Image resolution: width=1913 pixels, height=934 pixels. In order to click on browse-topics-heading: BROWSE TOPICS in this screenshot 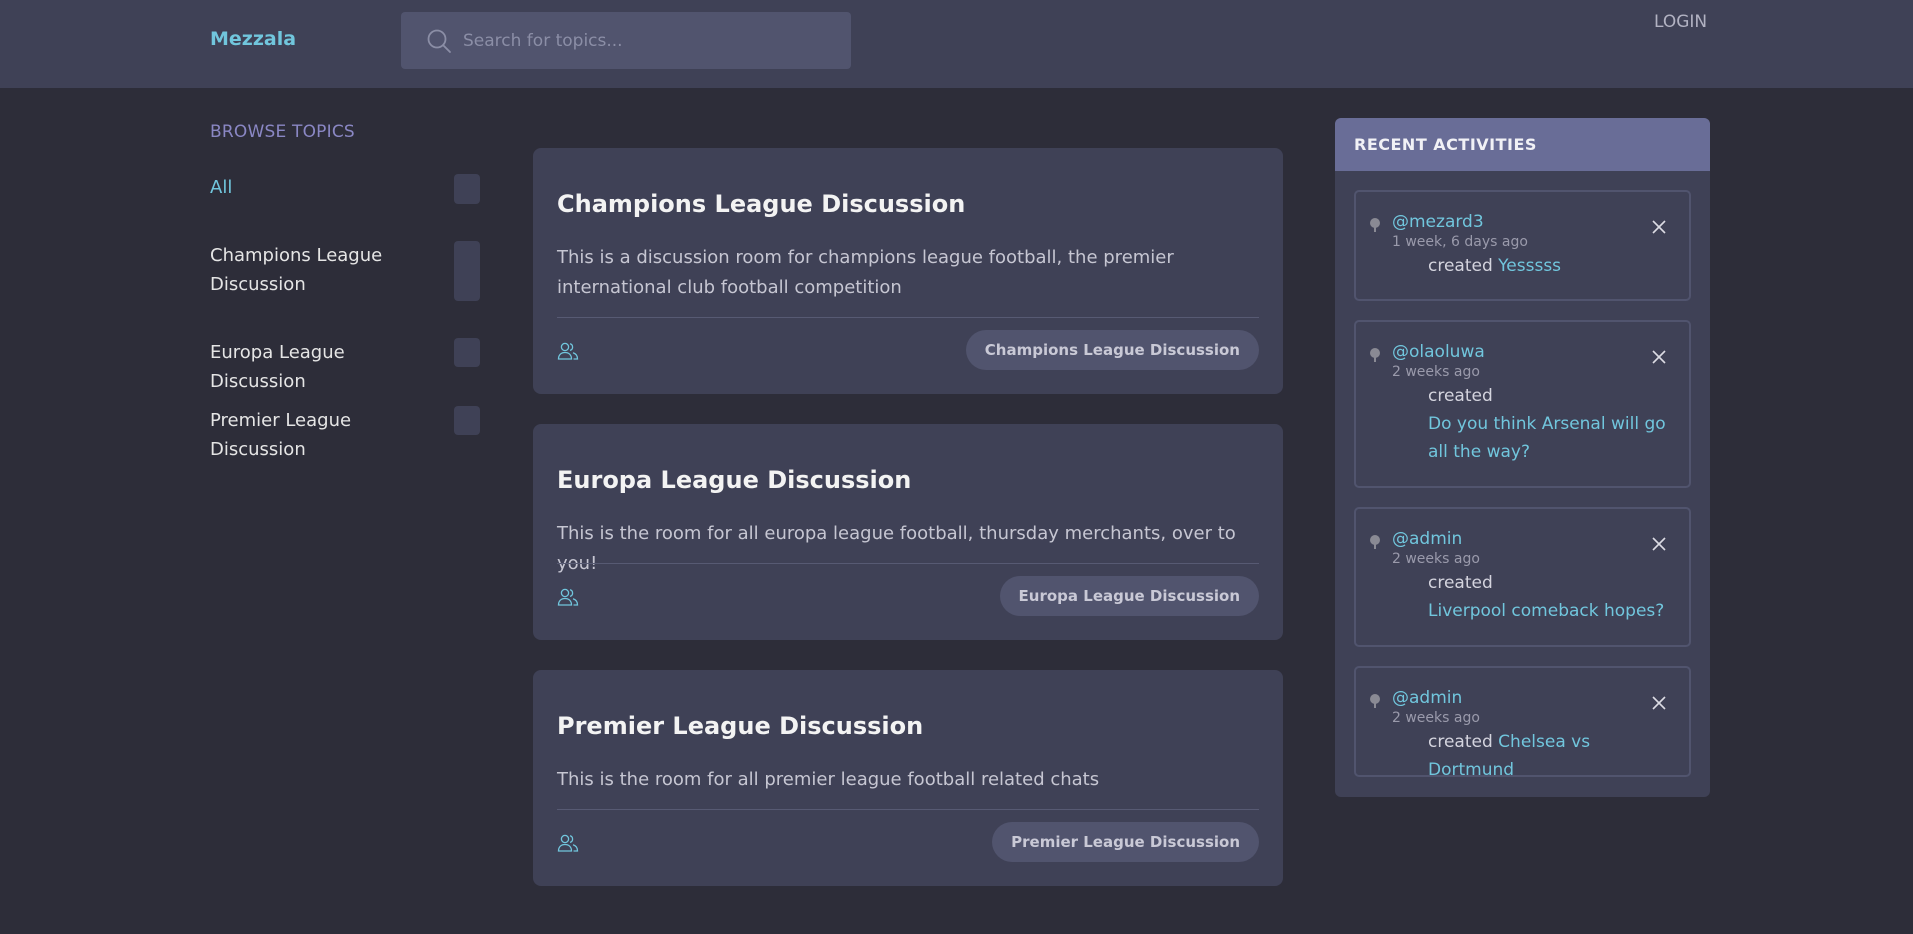, I will do `click(282, 132)`.